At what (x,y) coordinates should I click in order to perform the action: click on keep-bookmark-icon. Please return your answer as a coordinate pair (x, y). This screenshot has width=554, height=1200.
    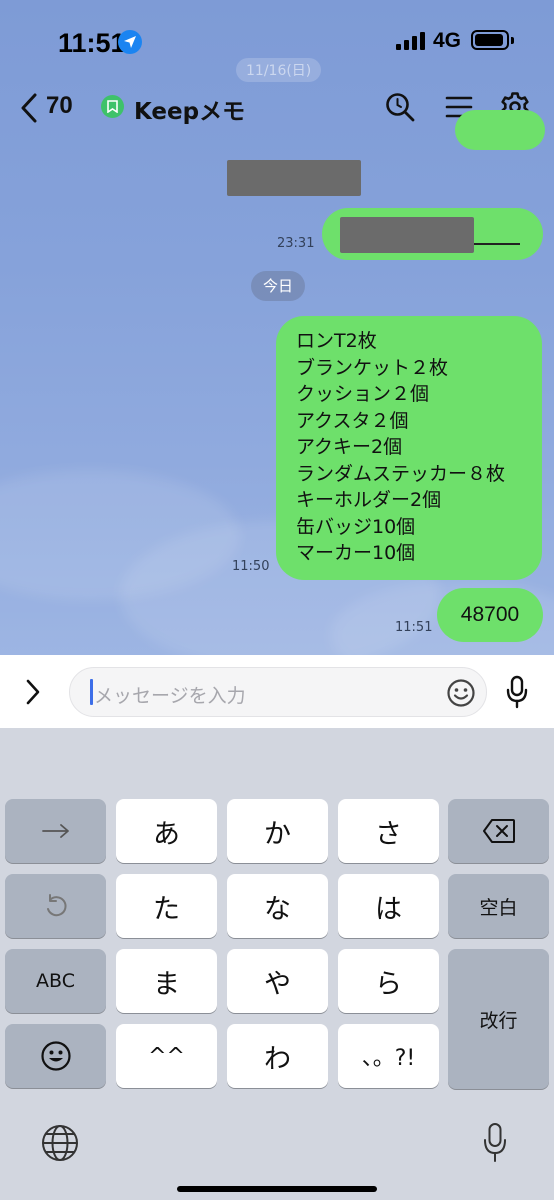
    Looking at the image, I should click on (112, 106).